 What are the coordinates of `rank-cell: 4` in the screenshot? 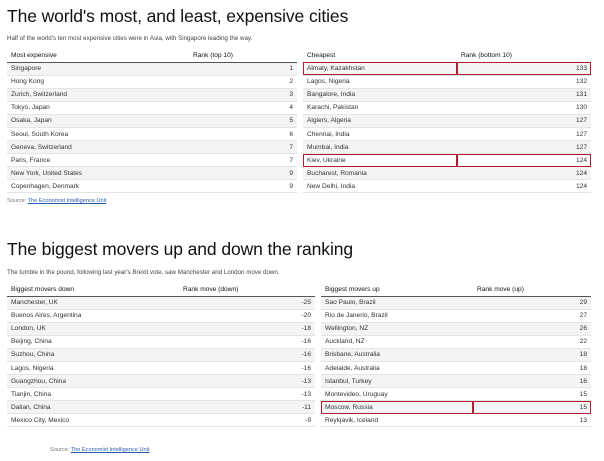 It's located at (243, 108).